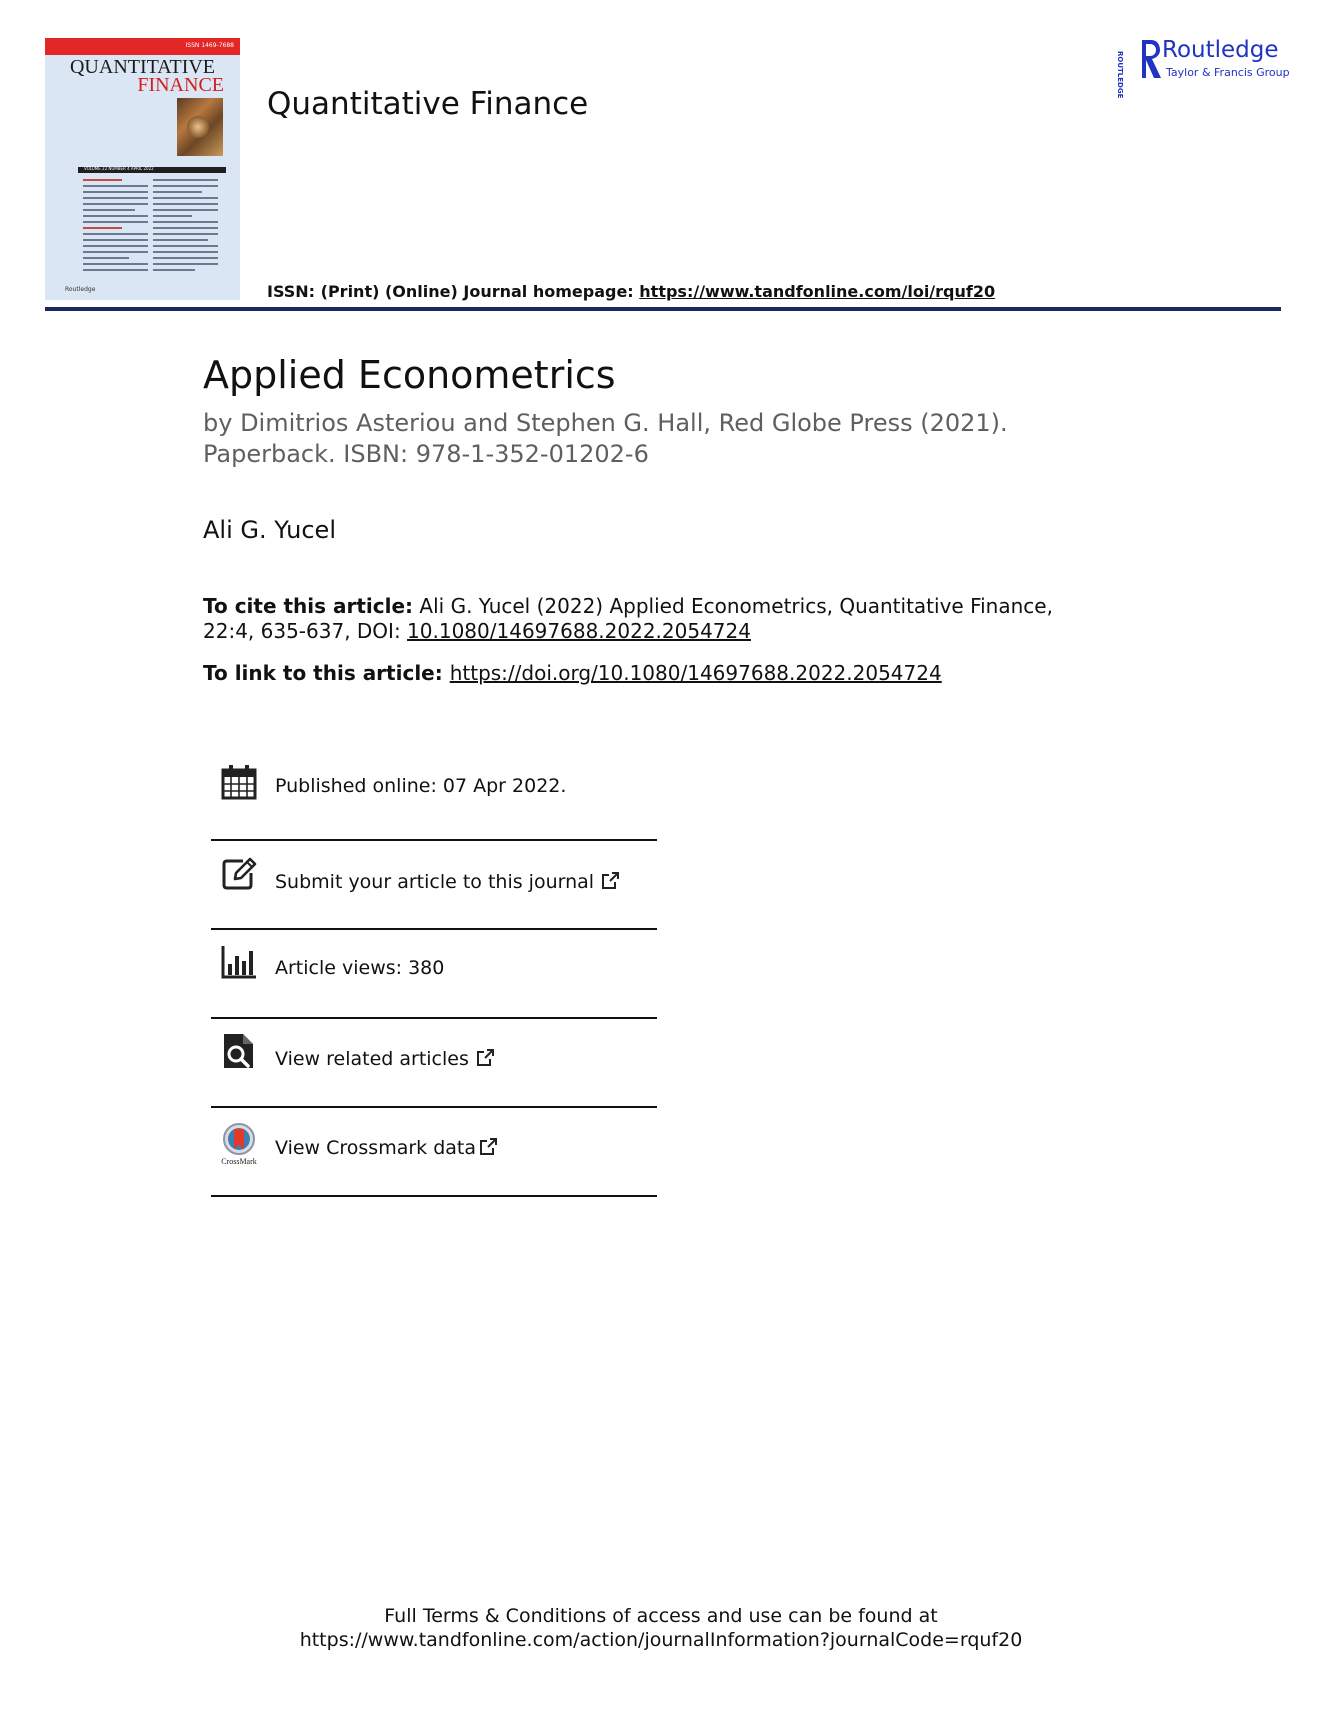 Image resolution: width=1322 pixels, height=1736 pixels. Describe the element at coordinates (239, 873) in the screenshot. I see `edit-icon` at that location.